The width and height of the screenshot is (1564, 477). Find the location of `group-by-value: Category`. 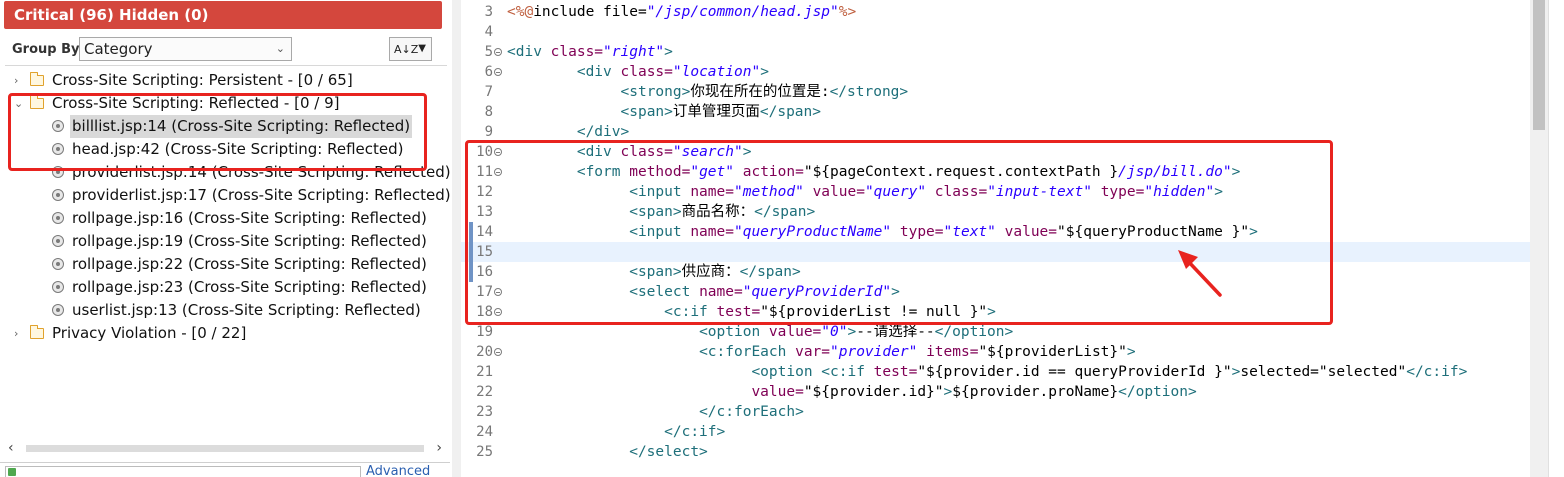

group-by-value: Category is located at coordinates (118, 49).